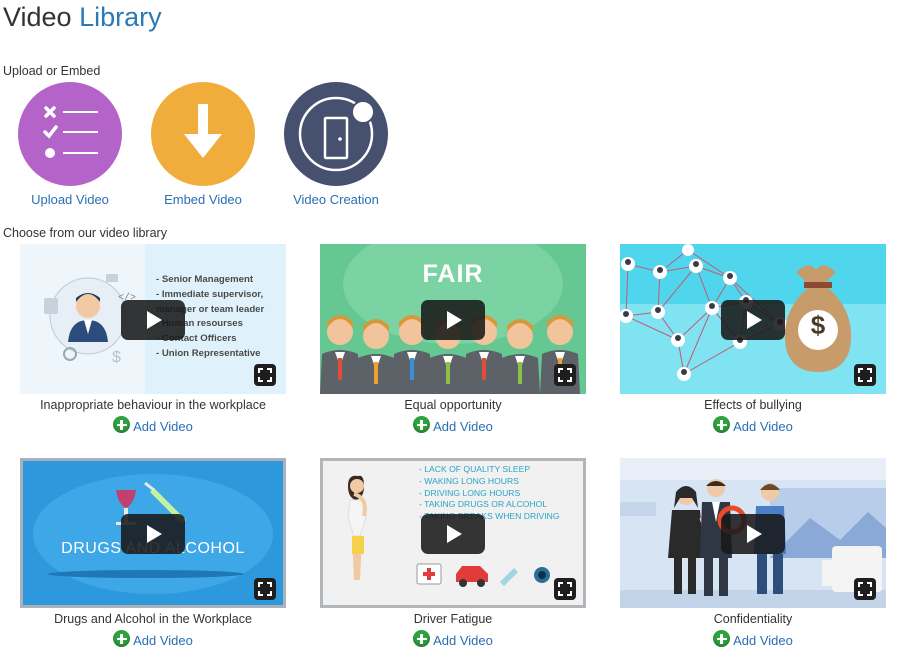 This screenshot has height=663, width=897. Describe the element at coordinates (469, 480) in the screenshot. I see `thumbnail-line: - WAKING LONG HOURS` at that location.